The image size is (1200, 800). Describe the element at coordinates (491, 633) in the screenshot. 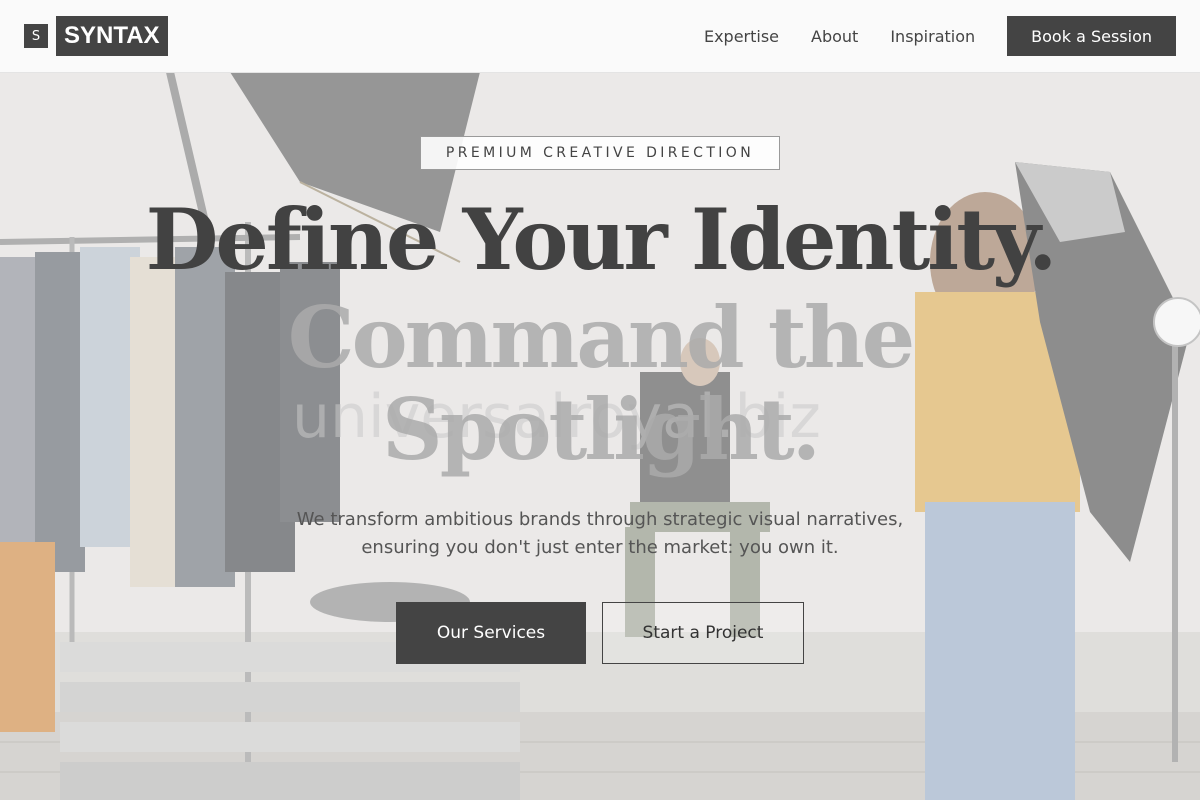

I see `our-services-button: Our Services` at that location.